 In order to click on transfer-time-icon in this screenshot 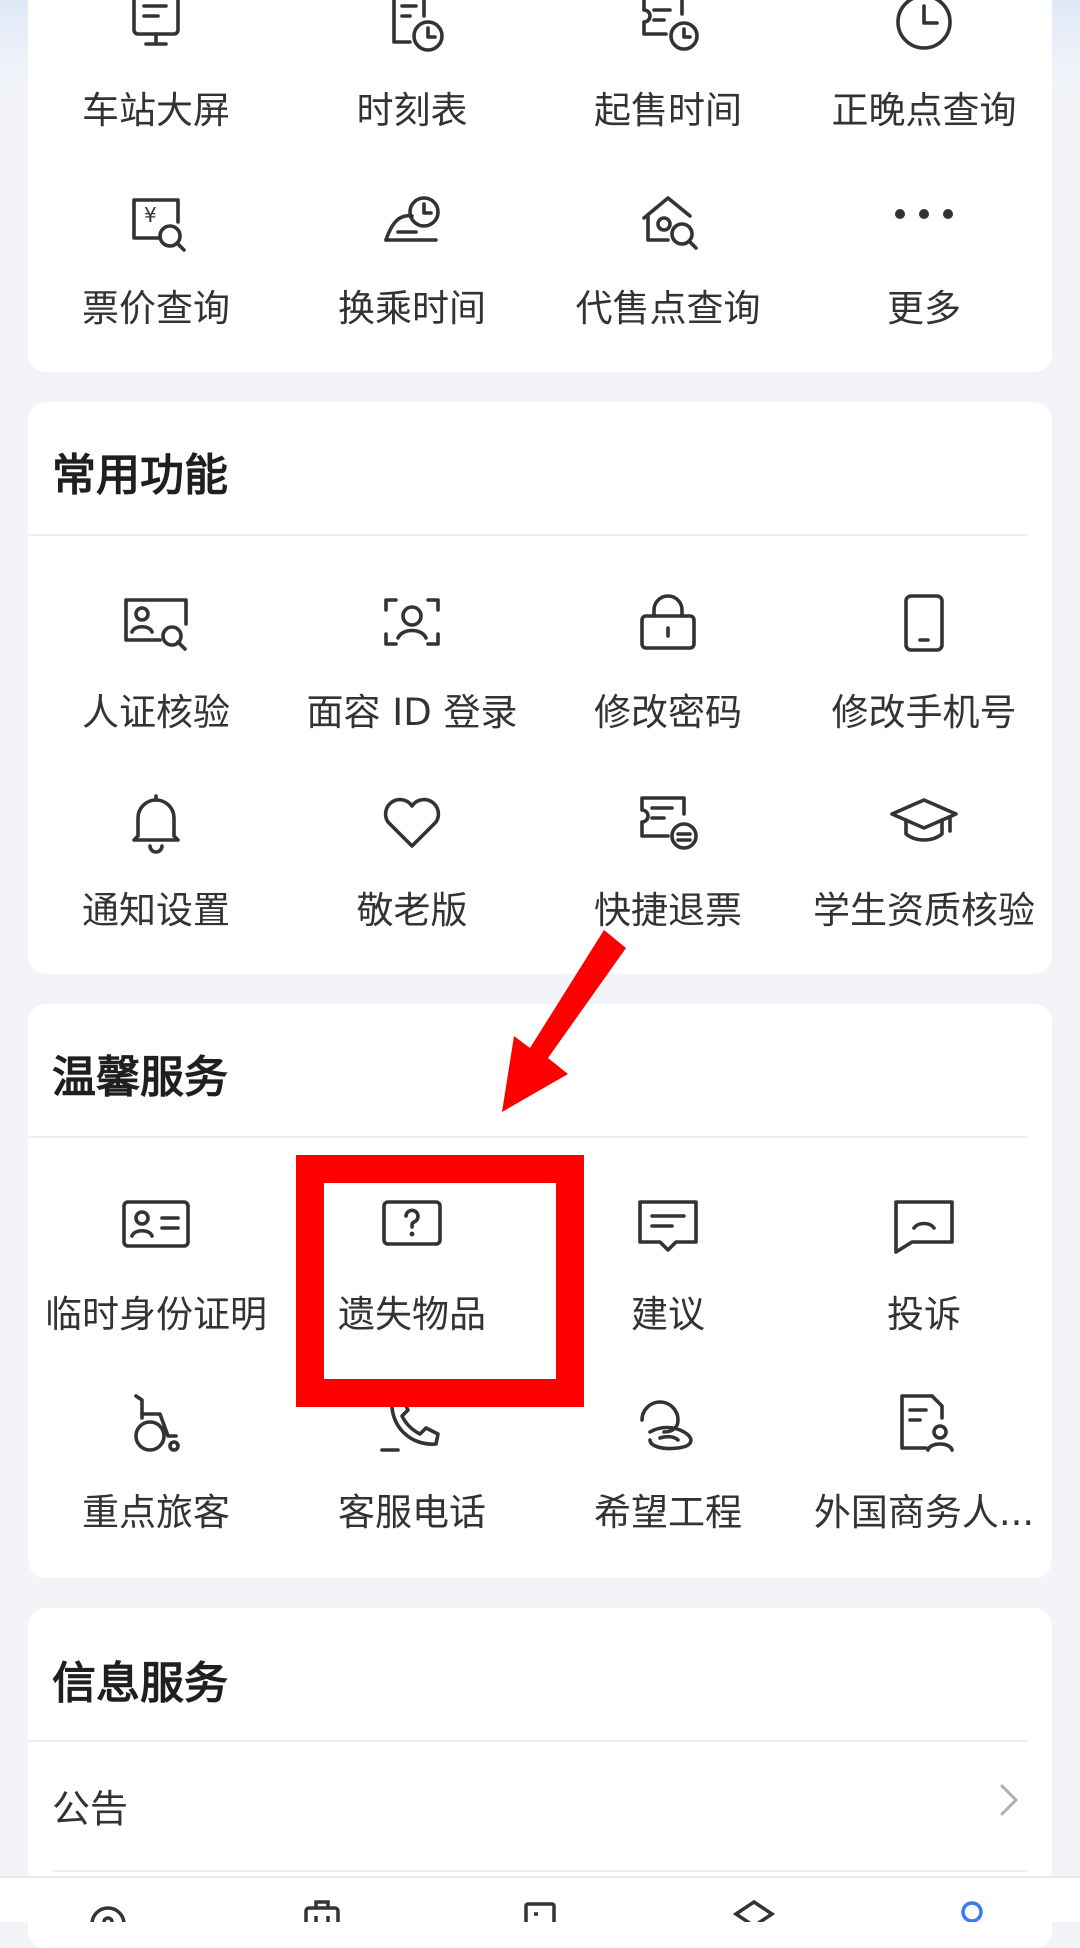, I will do `click(412, 224)`.